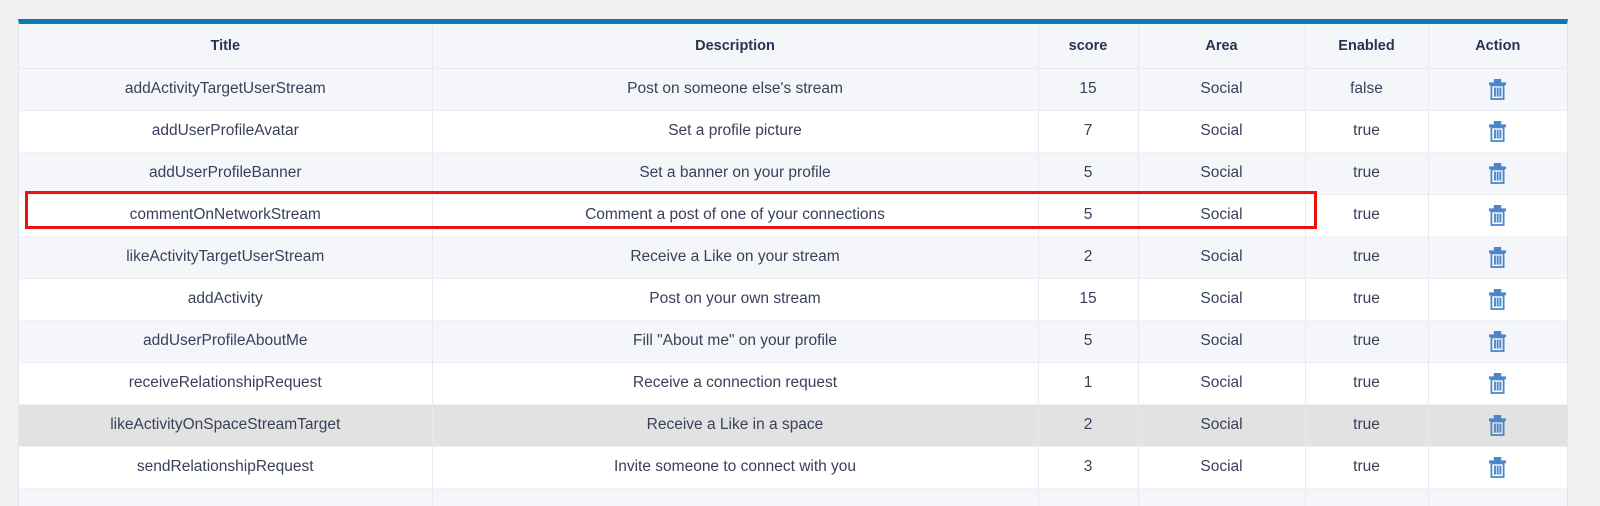  Describe the element at coordinates (735, 89) in the screenshot. I see `cell-description: Post on someone else's stream` at that location.